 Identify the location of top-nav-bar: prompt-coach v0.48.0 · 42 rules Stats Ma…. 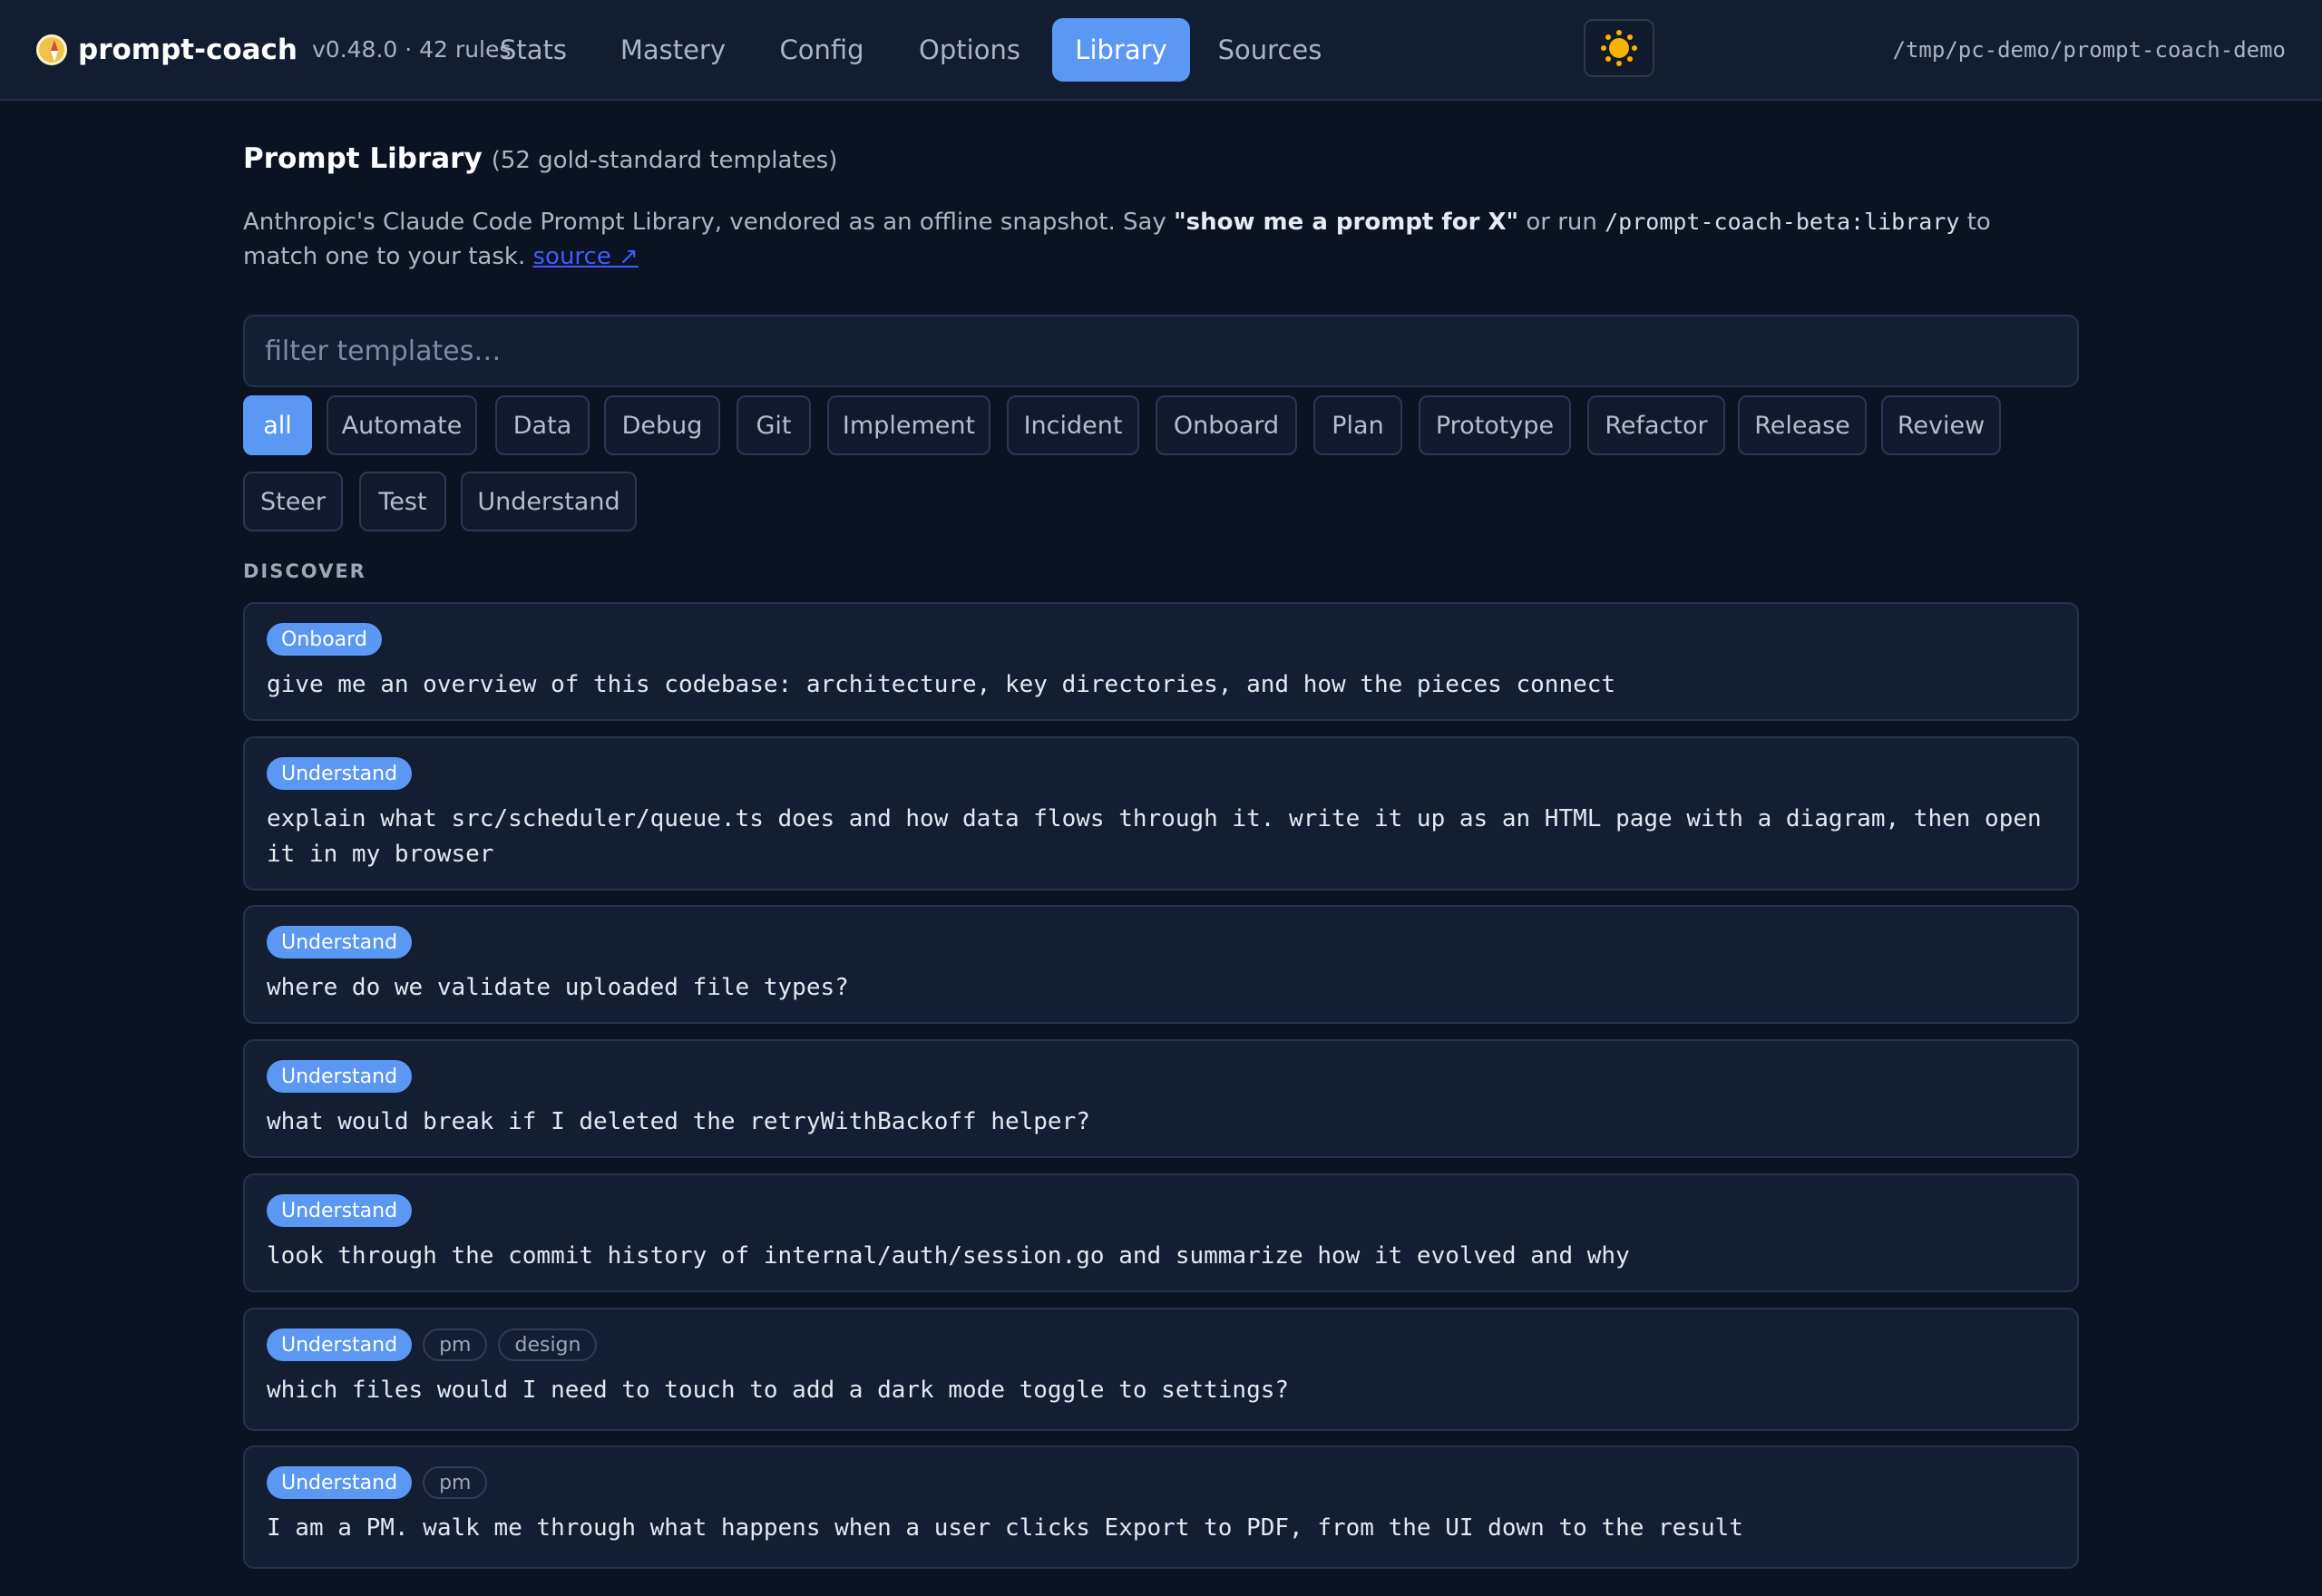
(1161, 50).